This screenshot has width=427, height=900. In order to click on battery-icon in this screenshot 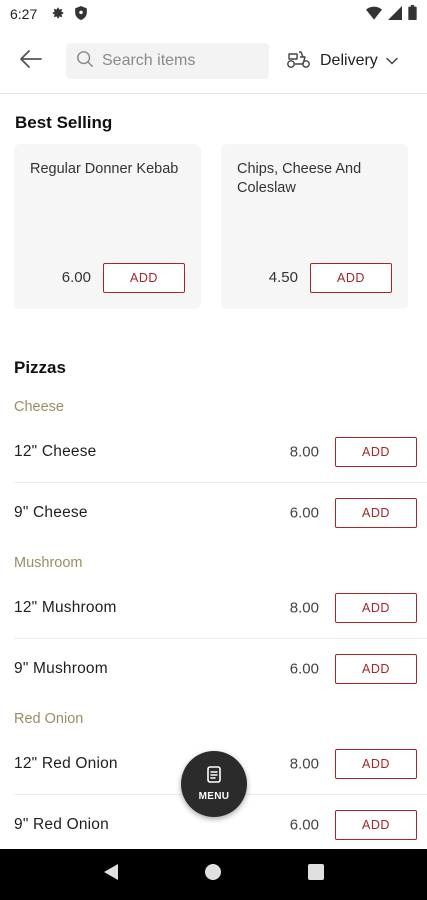, I will do `click(412, 14)`.